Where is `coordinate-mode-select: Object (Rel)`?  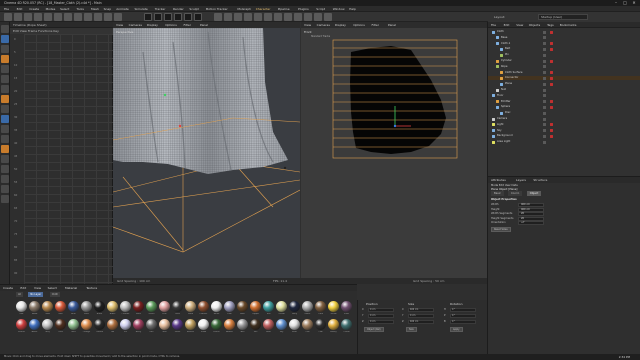 coordinate-mode-select: Object (Rel) is located at coordinates (374, 329).